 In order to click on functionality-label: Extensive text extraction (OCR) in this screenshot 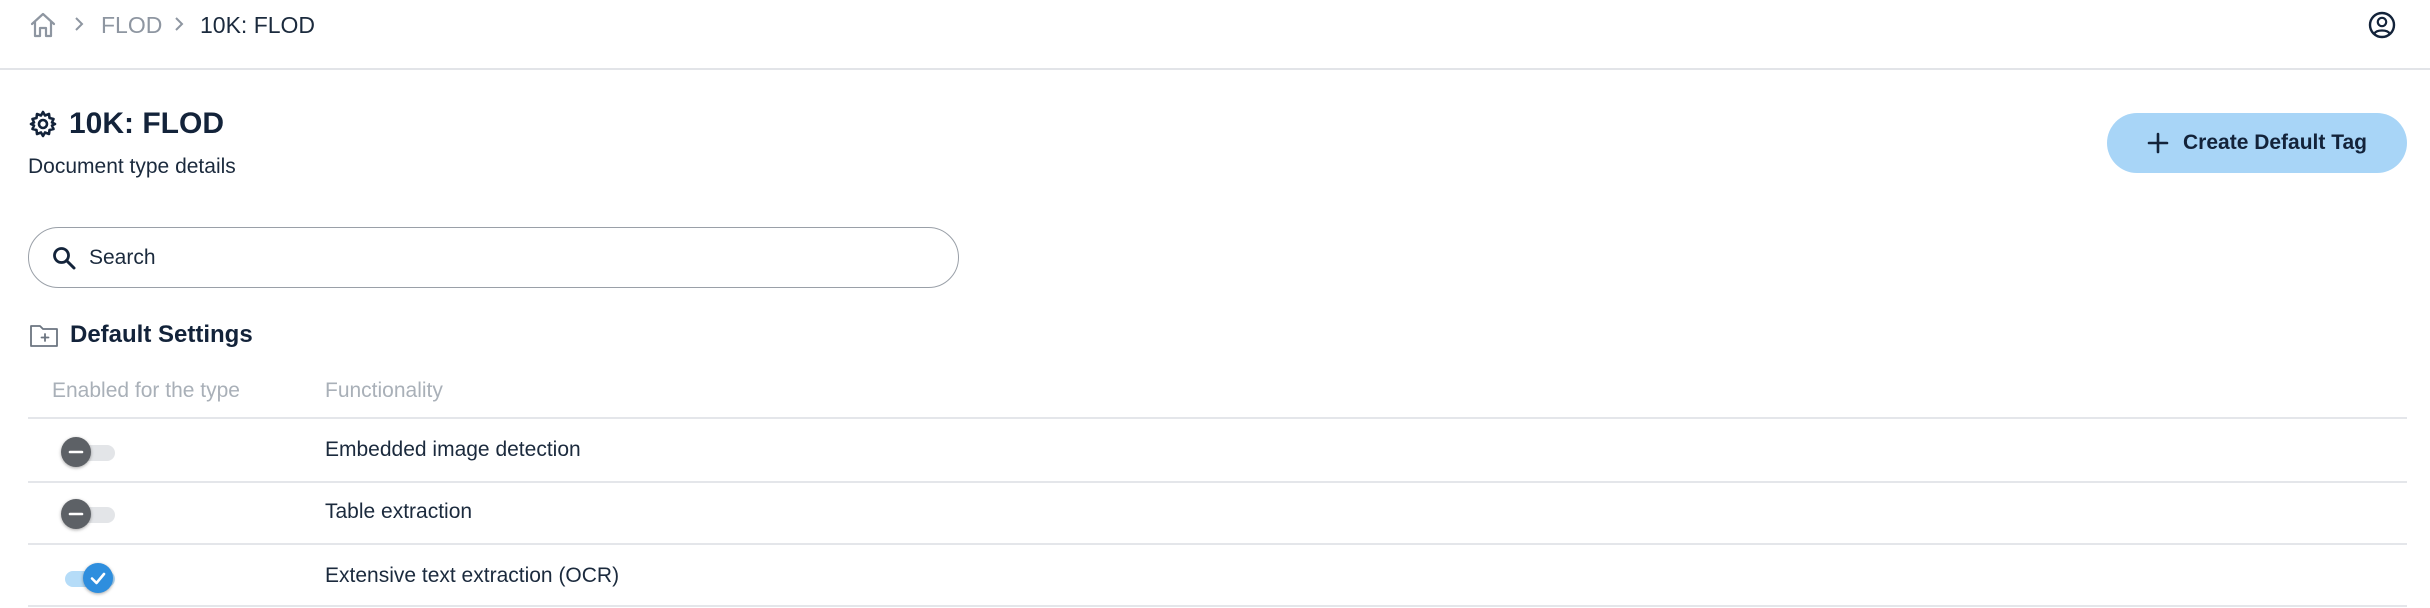, I will do `click(472, 575)`.